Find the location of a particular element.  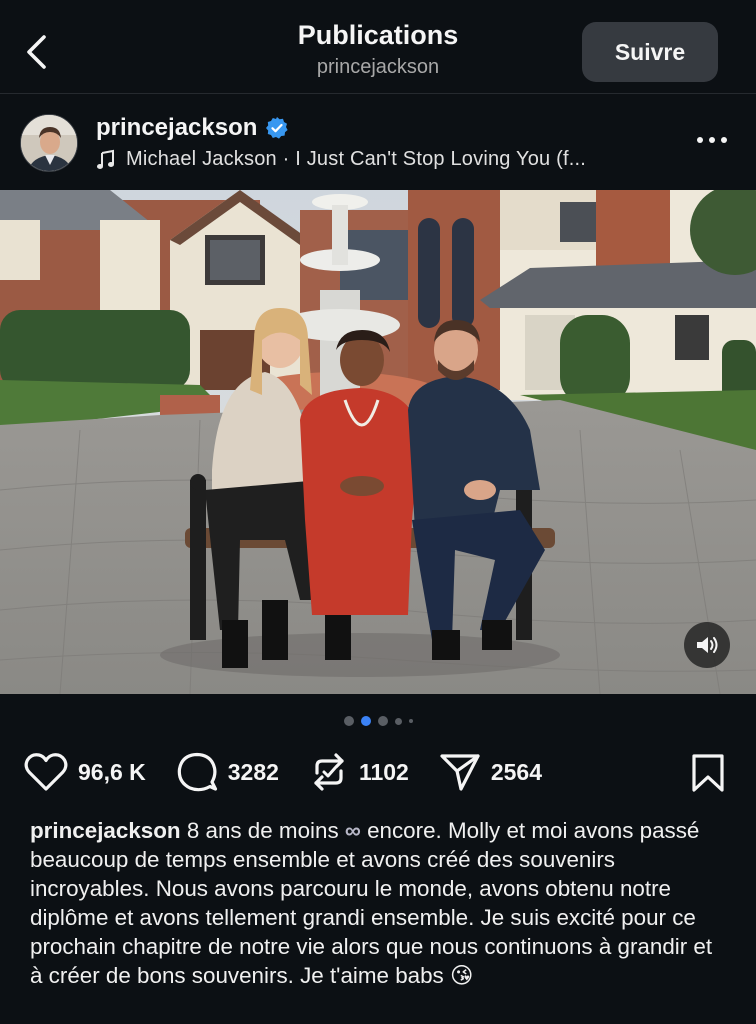

verified-badge-icon is located at coordinates (277, 128).